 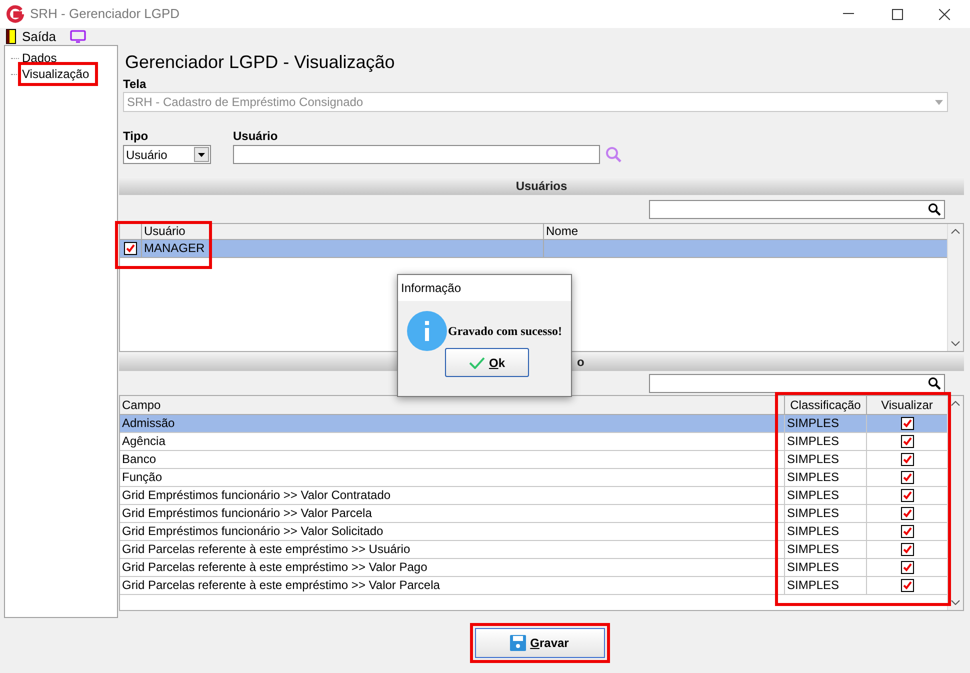 What do you see at coordinates (15, 14) in the screenshot?
I see `app-logo-icon` at bounding box center [15, 14].